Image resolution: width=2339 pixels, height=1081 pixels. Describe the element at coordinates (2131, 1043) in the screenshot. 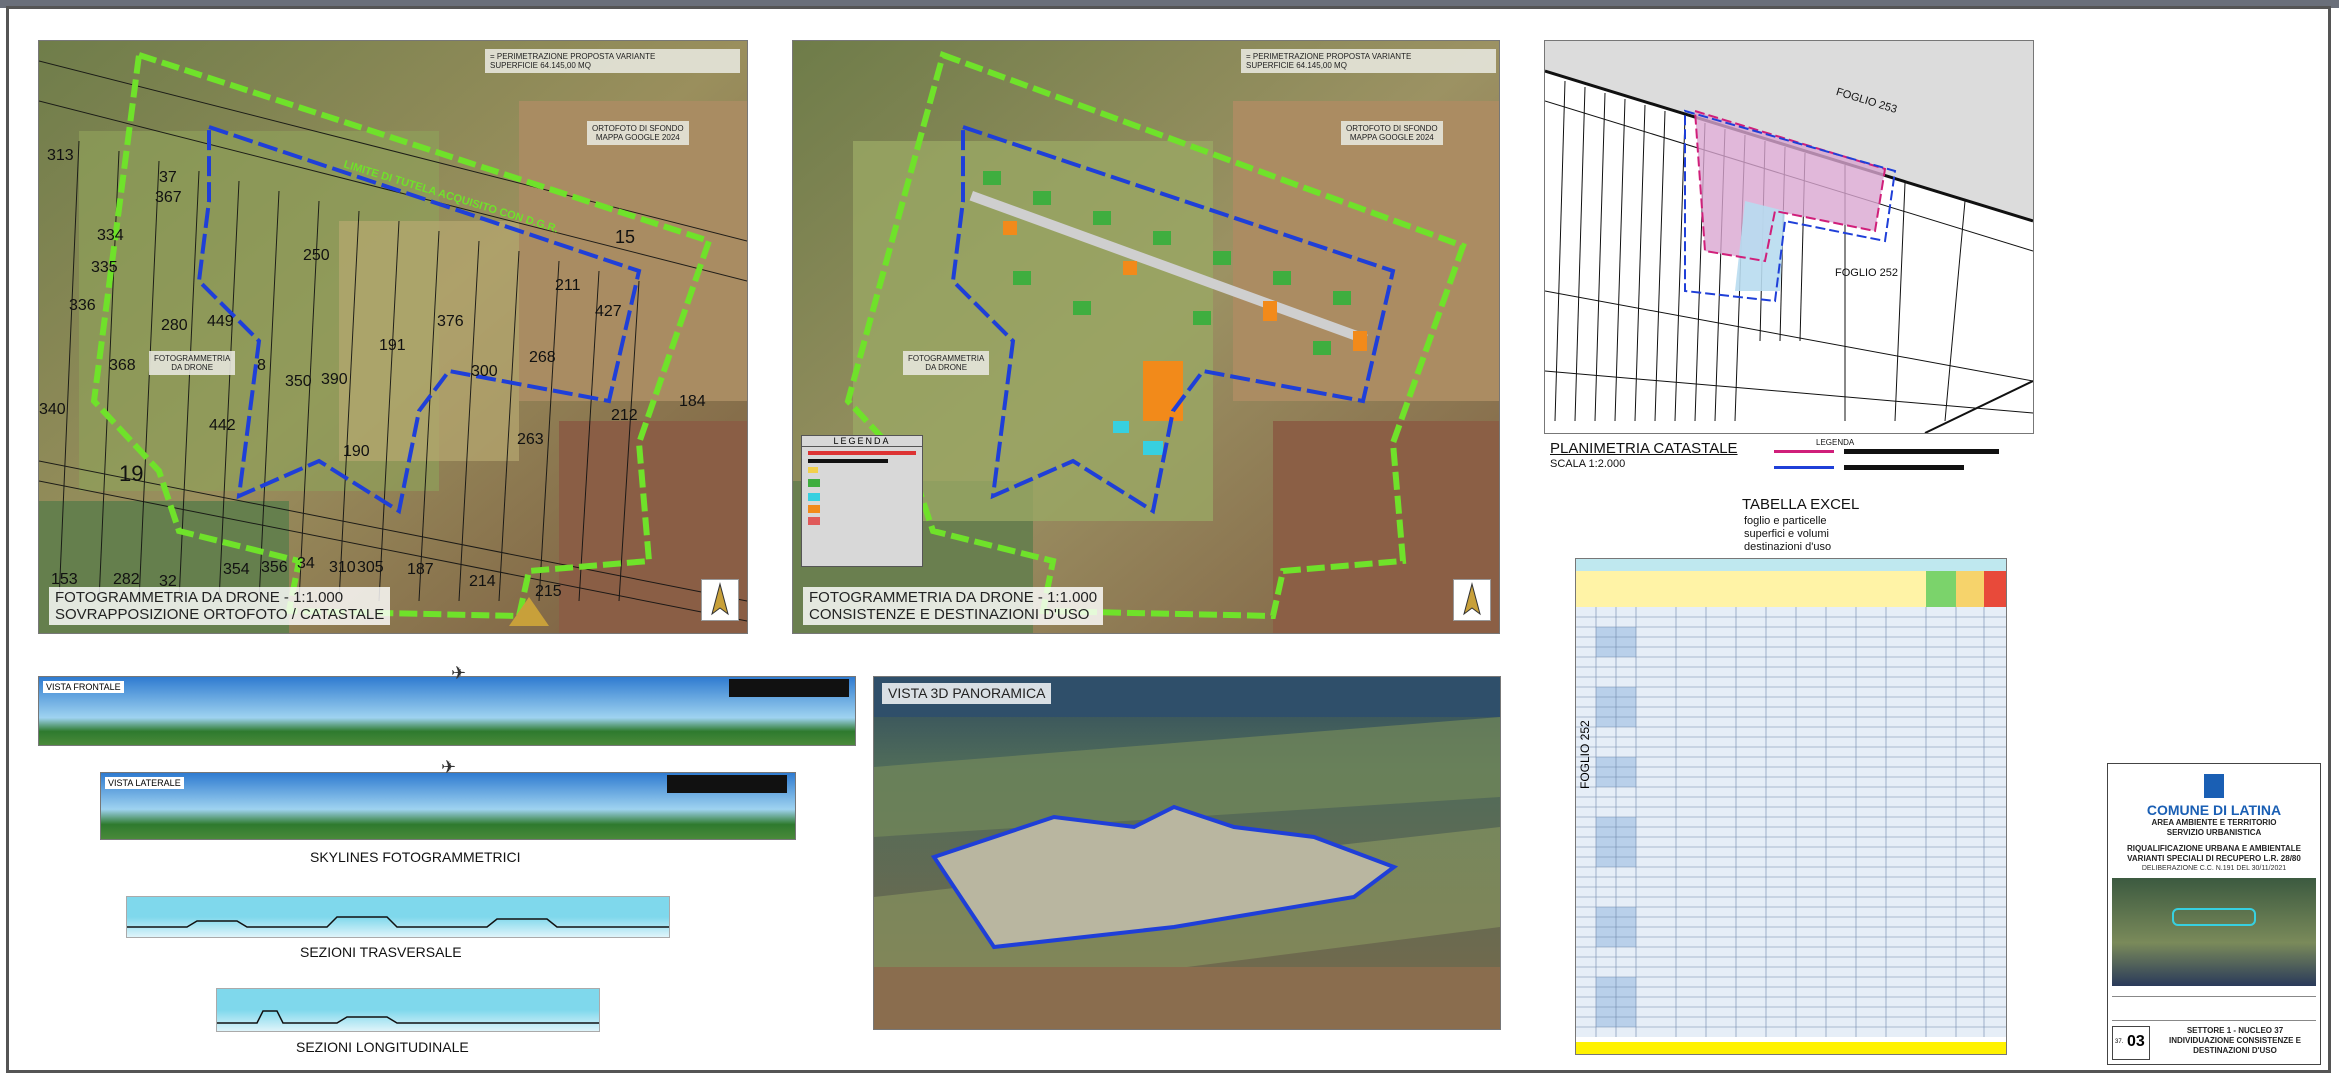

I see `sheet-number-box: 37. 03` at that location.